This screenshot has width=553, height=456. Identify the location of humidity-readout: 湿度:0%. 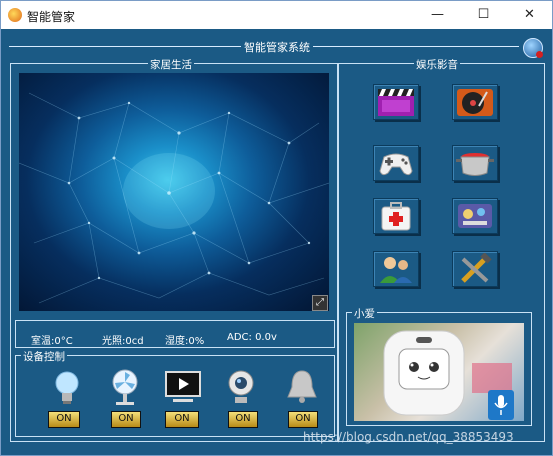
(185, 341).